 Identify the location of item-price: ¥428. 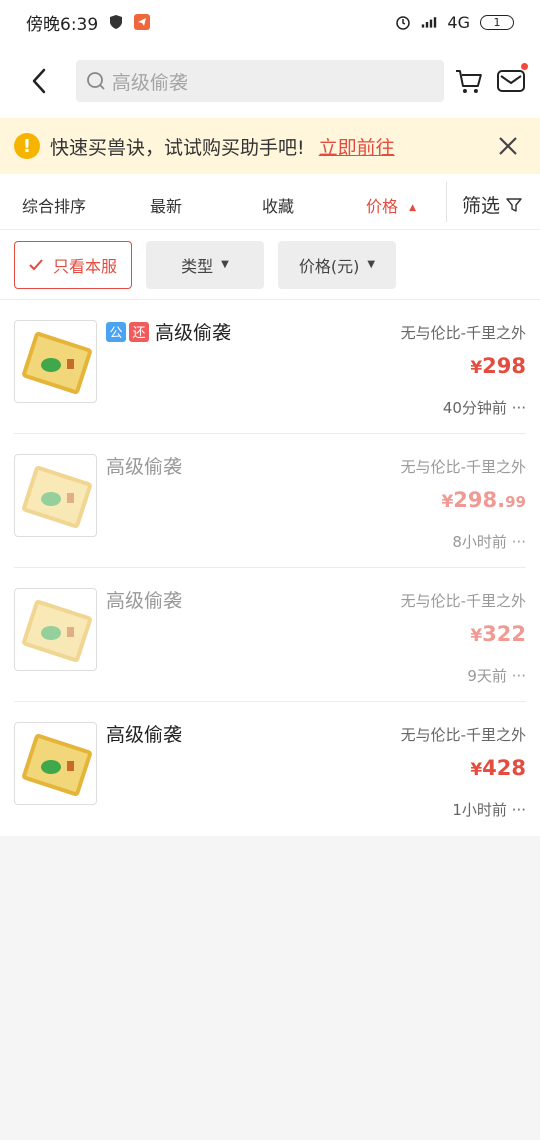
(498, 768).